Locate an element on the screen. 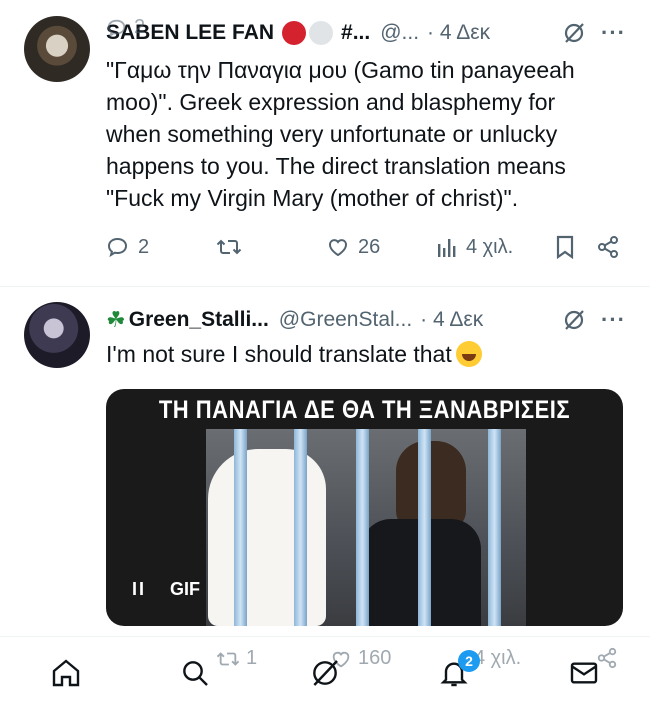 Image resolution: width=650 pixels, height=723 pixels. tab-home is located at coordinates (66, 673).